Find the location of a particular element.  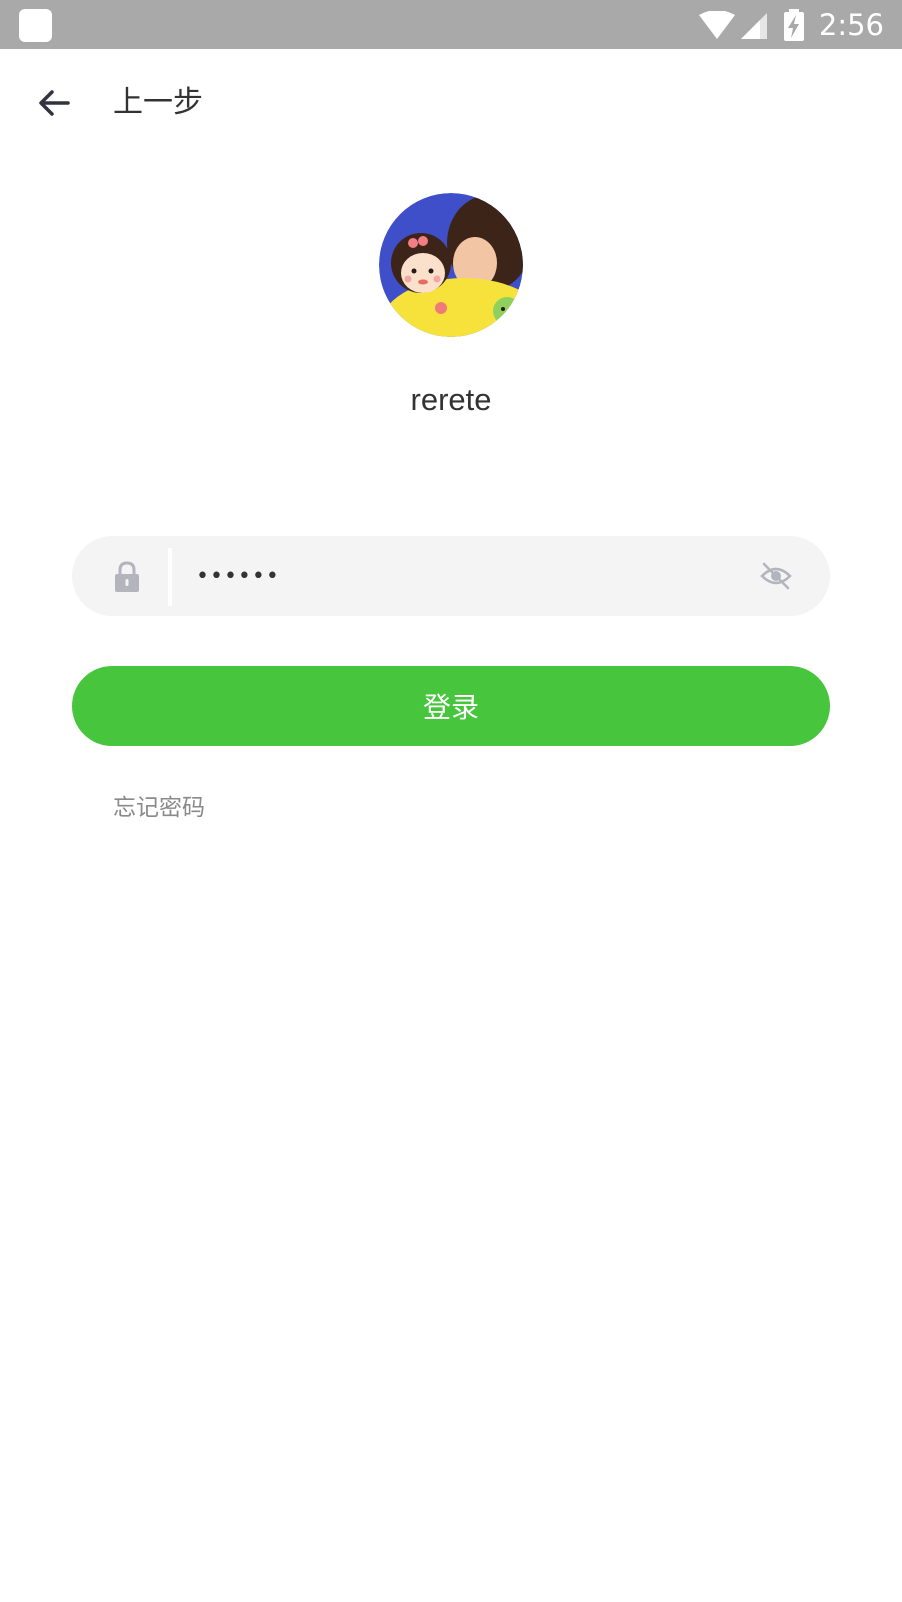

battery-charging-icon is located at coordinates (793, 24).